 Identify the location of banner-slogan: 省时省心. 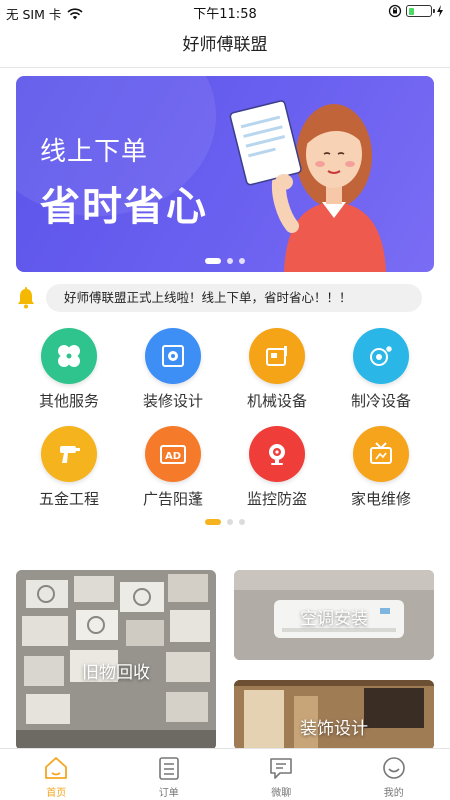
(124, 207).